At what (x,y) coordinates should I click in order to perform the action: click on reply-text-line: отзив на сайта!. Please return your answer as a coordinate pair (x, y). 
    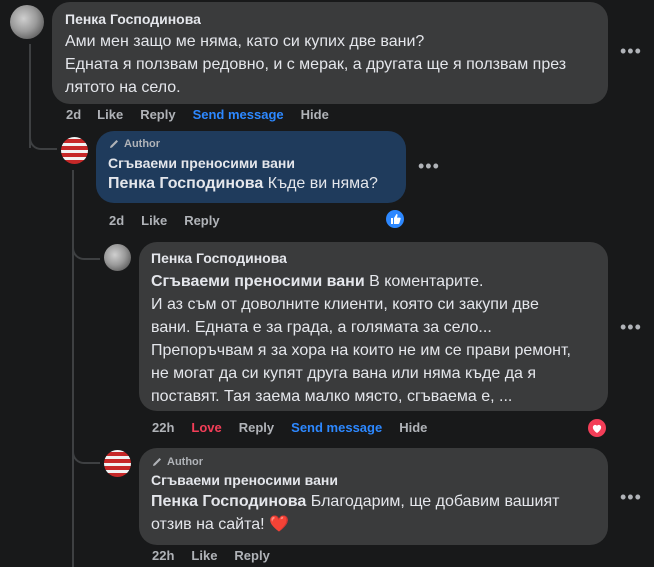
    Looking at the image, I should click on (210, 524).